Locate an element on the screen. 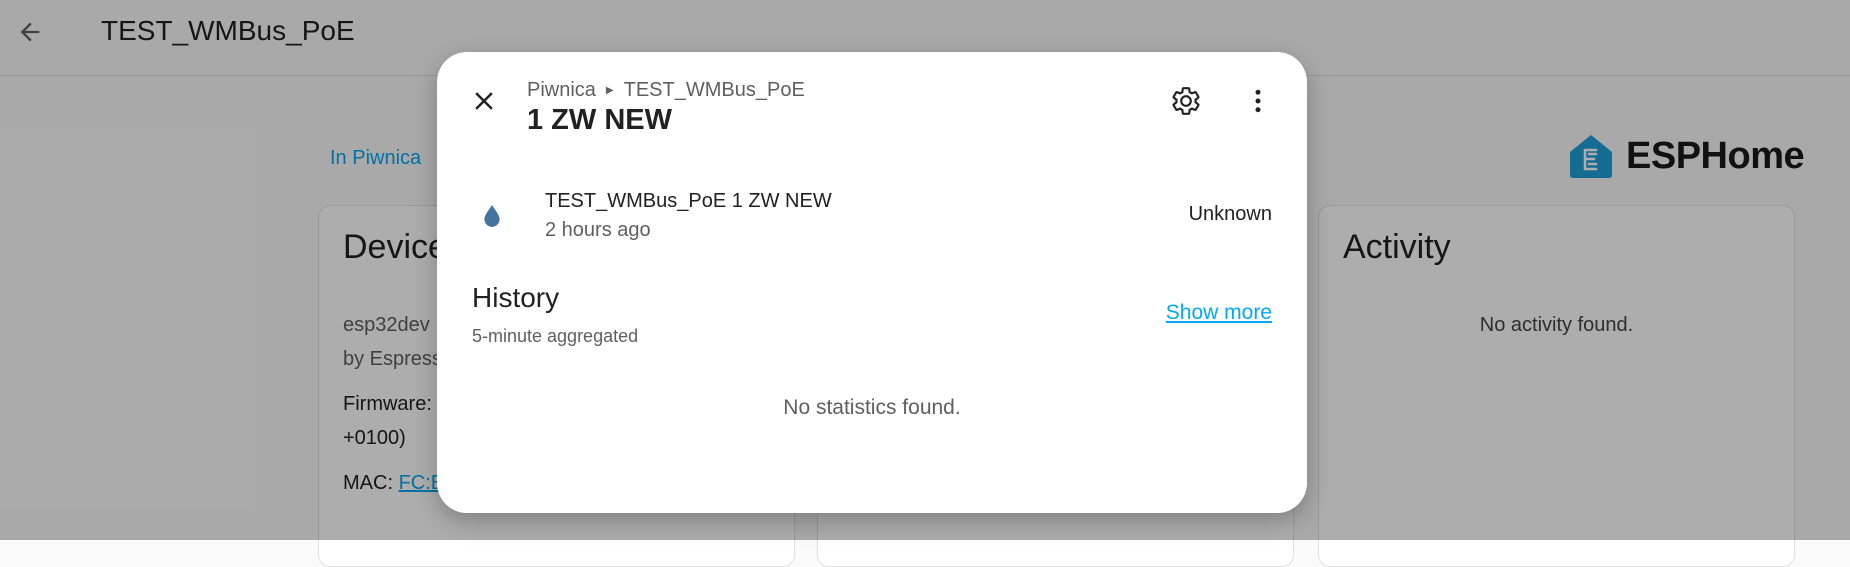  more-options-button is located at coordinates (1258, 101).